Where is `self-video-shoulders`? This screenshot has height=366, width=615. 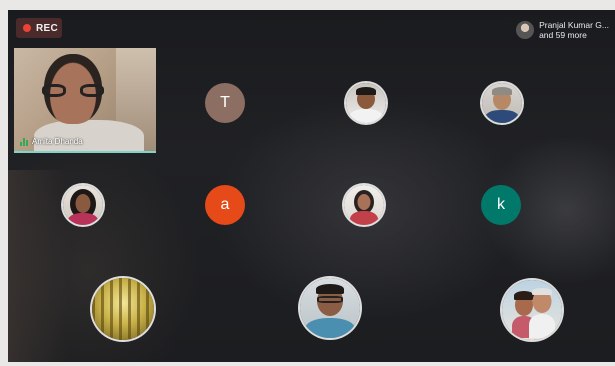 self-video-shoulders is located at coordinates (89, 136).